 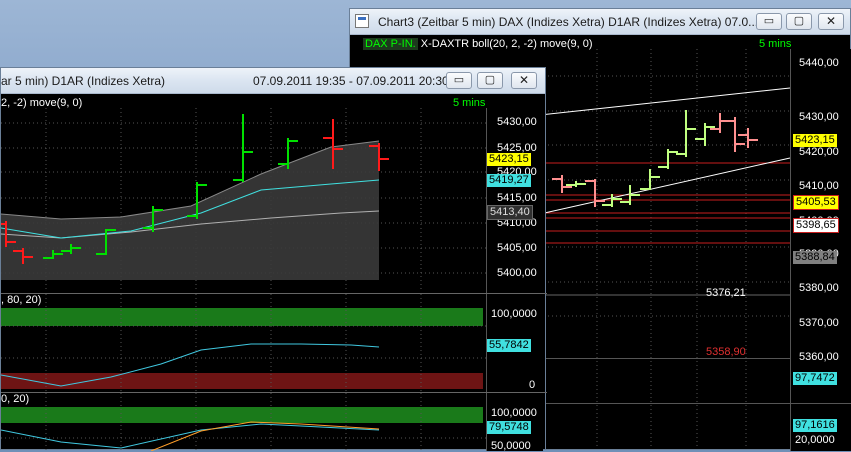 What do you see at coordinates (506, 44) in the screenshot?
I see `chart3-study-text: X-DAXTR boll(20, 2, -2) move(9, 0)` at bounding box center [506, 44].